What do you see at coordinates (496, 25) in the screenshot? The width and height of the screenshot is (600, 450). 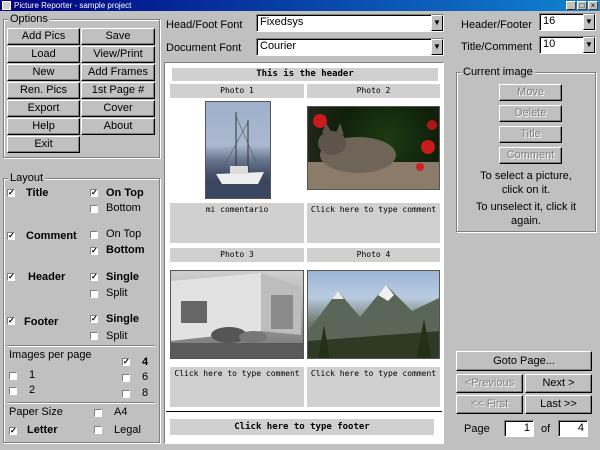 I see `header-footer-size-label: Header/Footer` at bounding box center [496, 25].